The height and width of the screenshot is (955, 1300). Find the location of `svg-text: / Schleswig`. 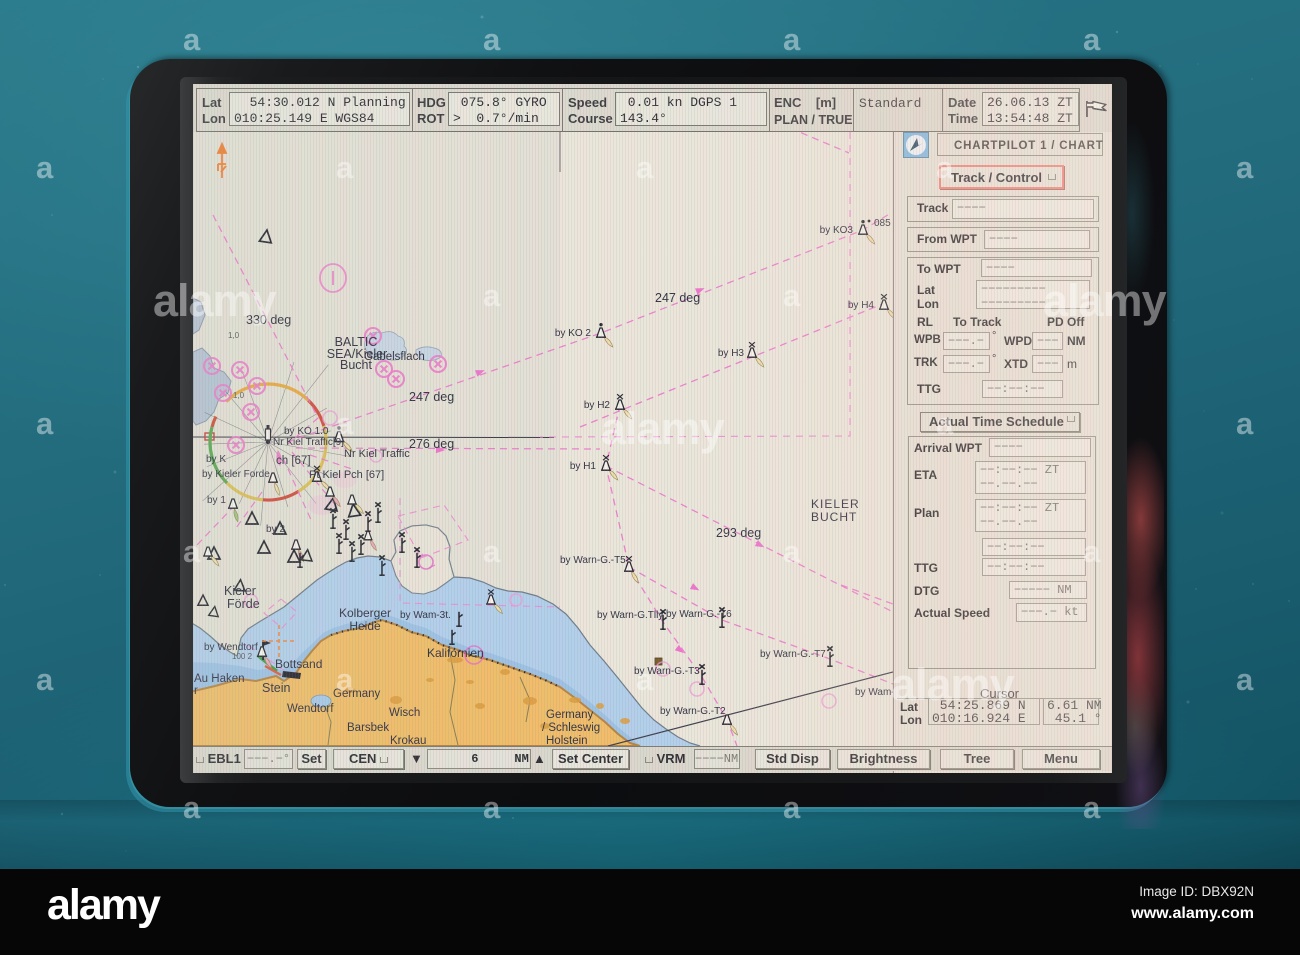

svg-text: / Schleswig is located at coordinates (571, 728).